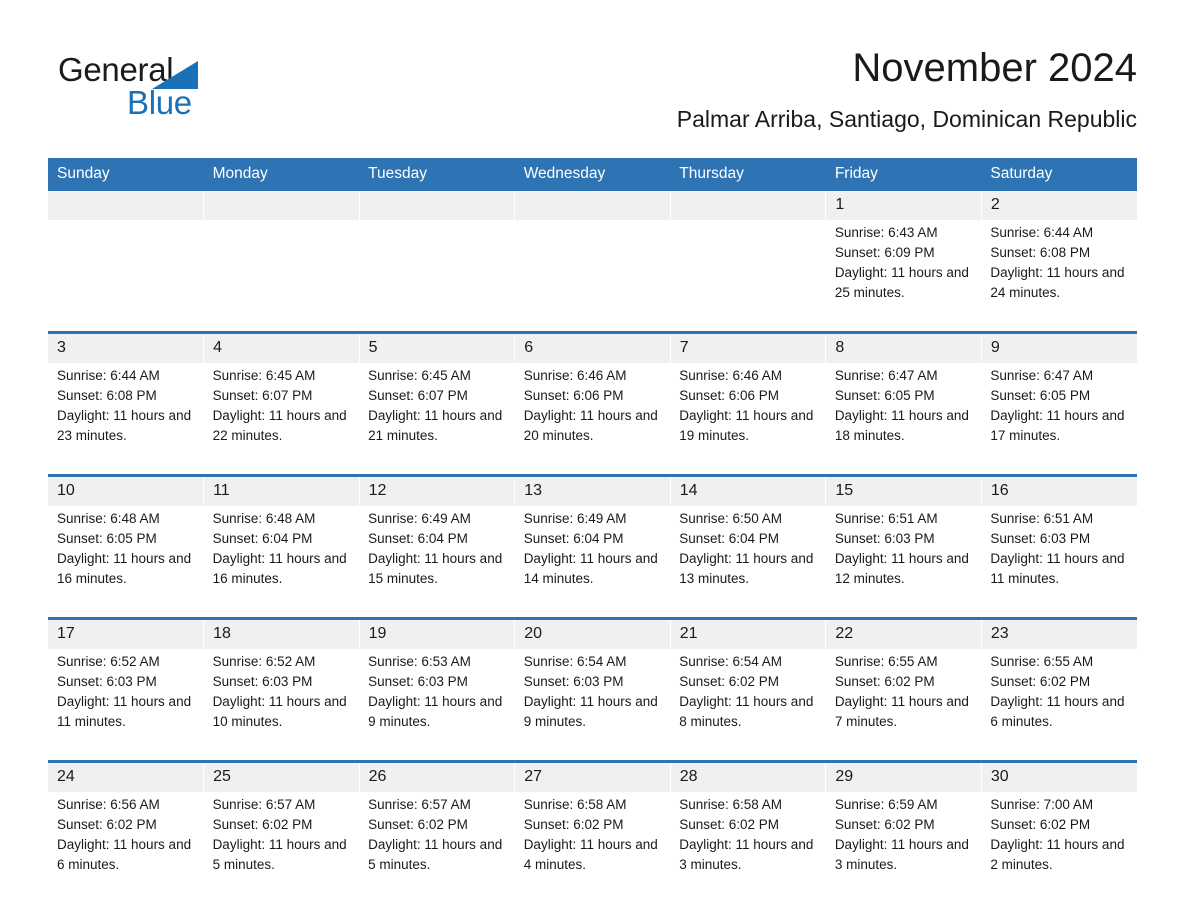 The height and width of the screenshot is (918, 1188). Describe the element at coordinates (437, 633) in the screenshot. I see `day-number-cell: 19` at that location.